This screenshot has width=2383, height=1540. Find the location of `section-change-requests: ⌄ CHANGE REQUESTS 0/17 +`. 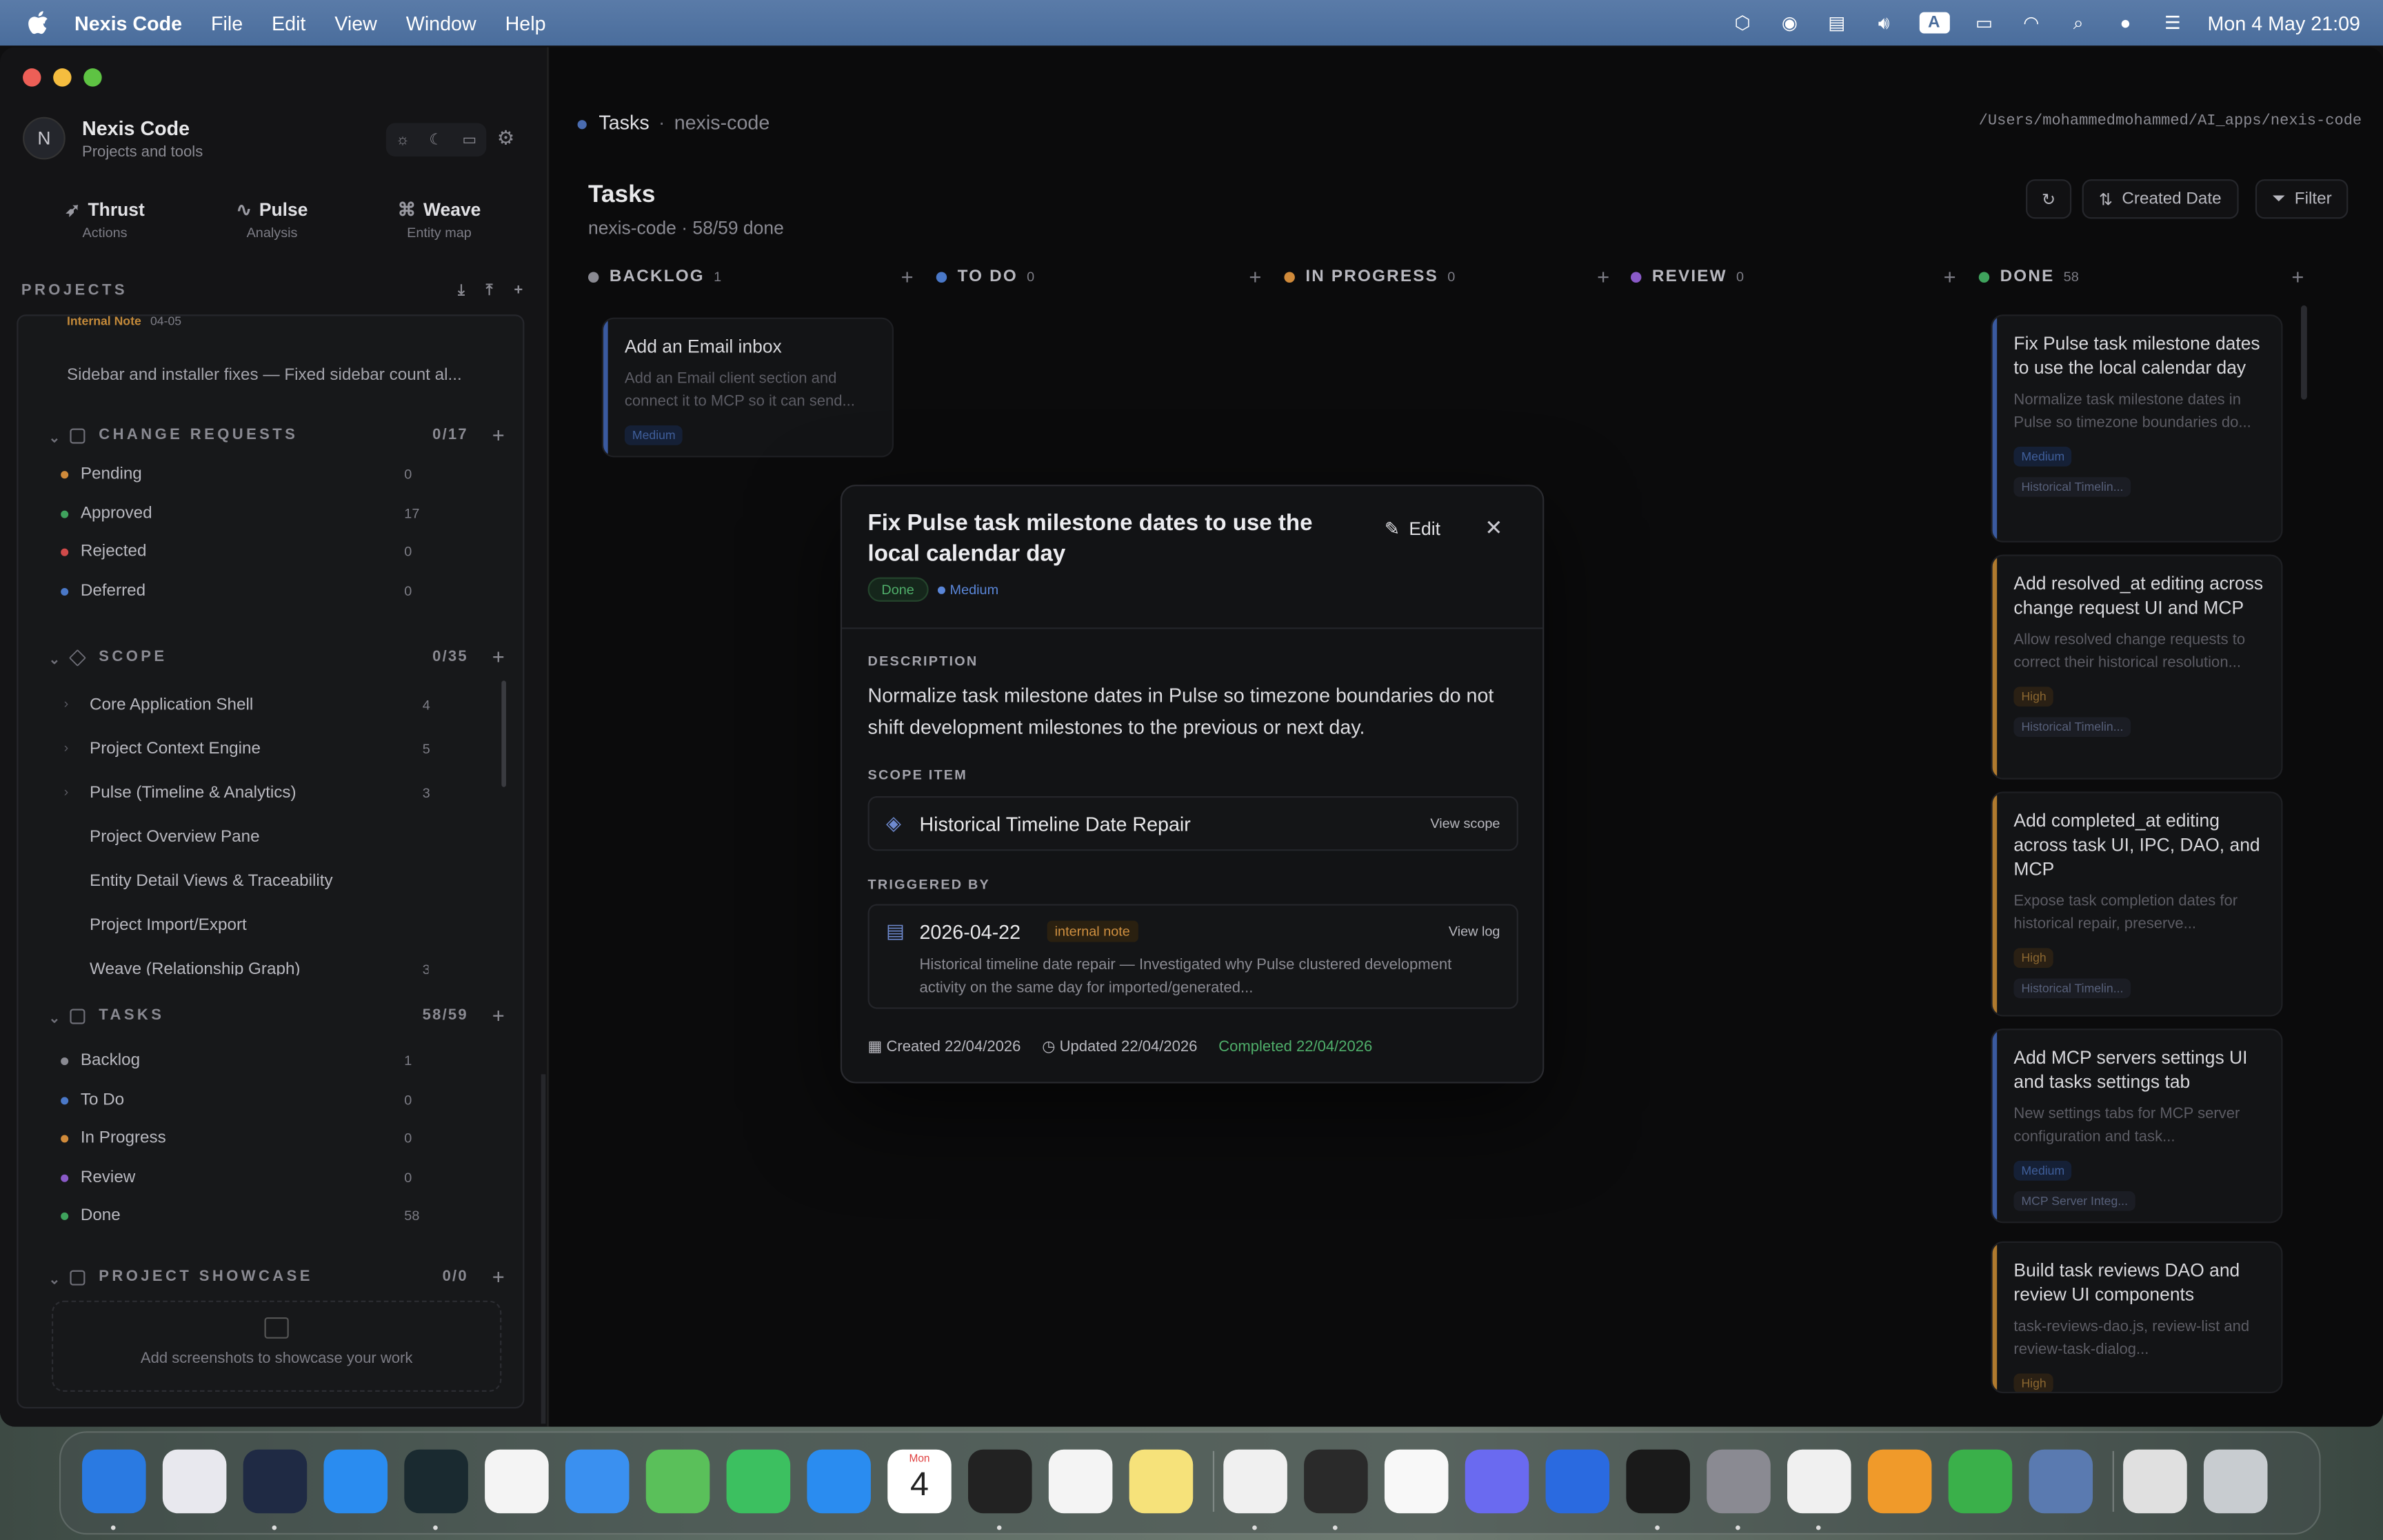

section-change-requests: ⌄ CHANGE REQUESTS 0/17 + is located at coordinates (277, 440).